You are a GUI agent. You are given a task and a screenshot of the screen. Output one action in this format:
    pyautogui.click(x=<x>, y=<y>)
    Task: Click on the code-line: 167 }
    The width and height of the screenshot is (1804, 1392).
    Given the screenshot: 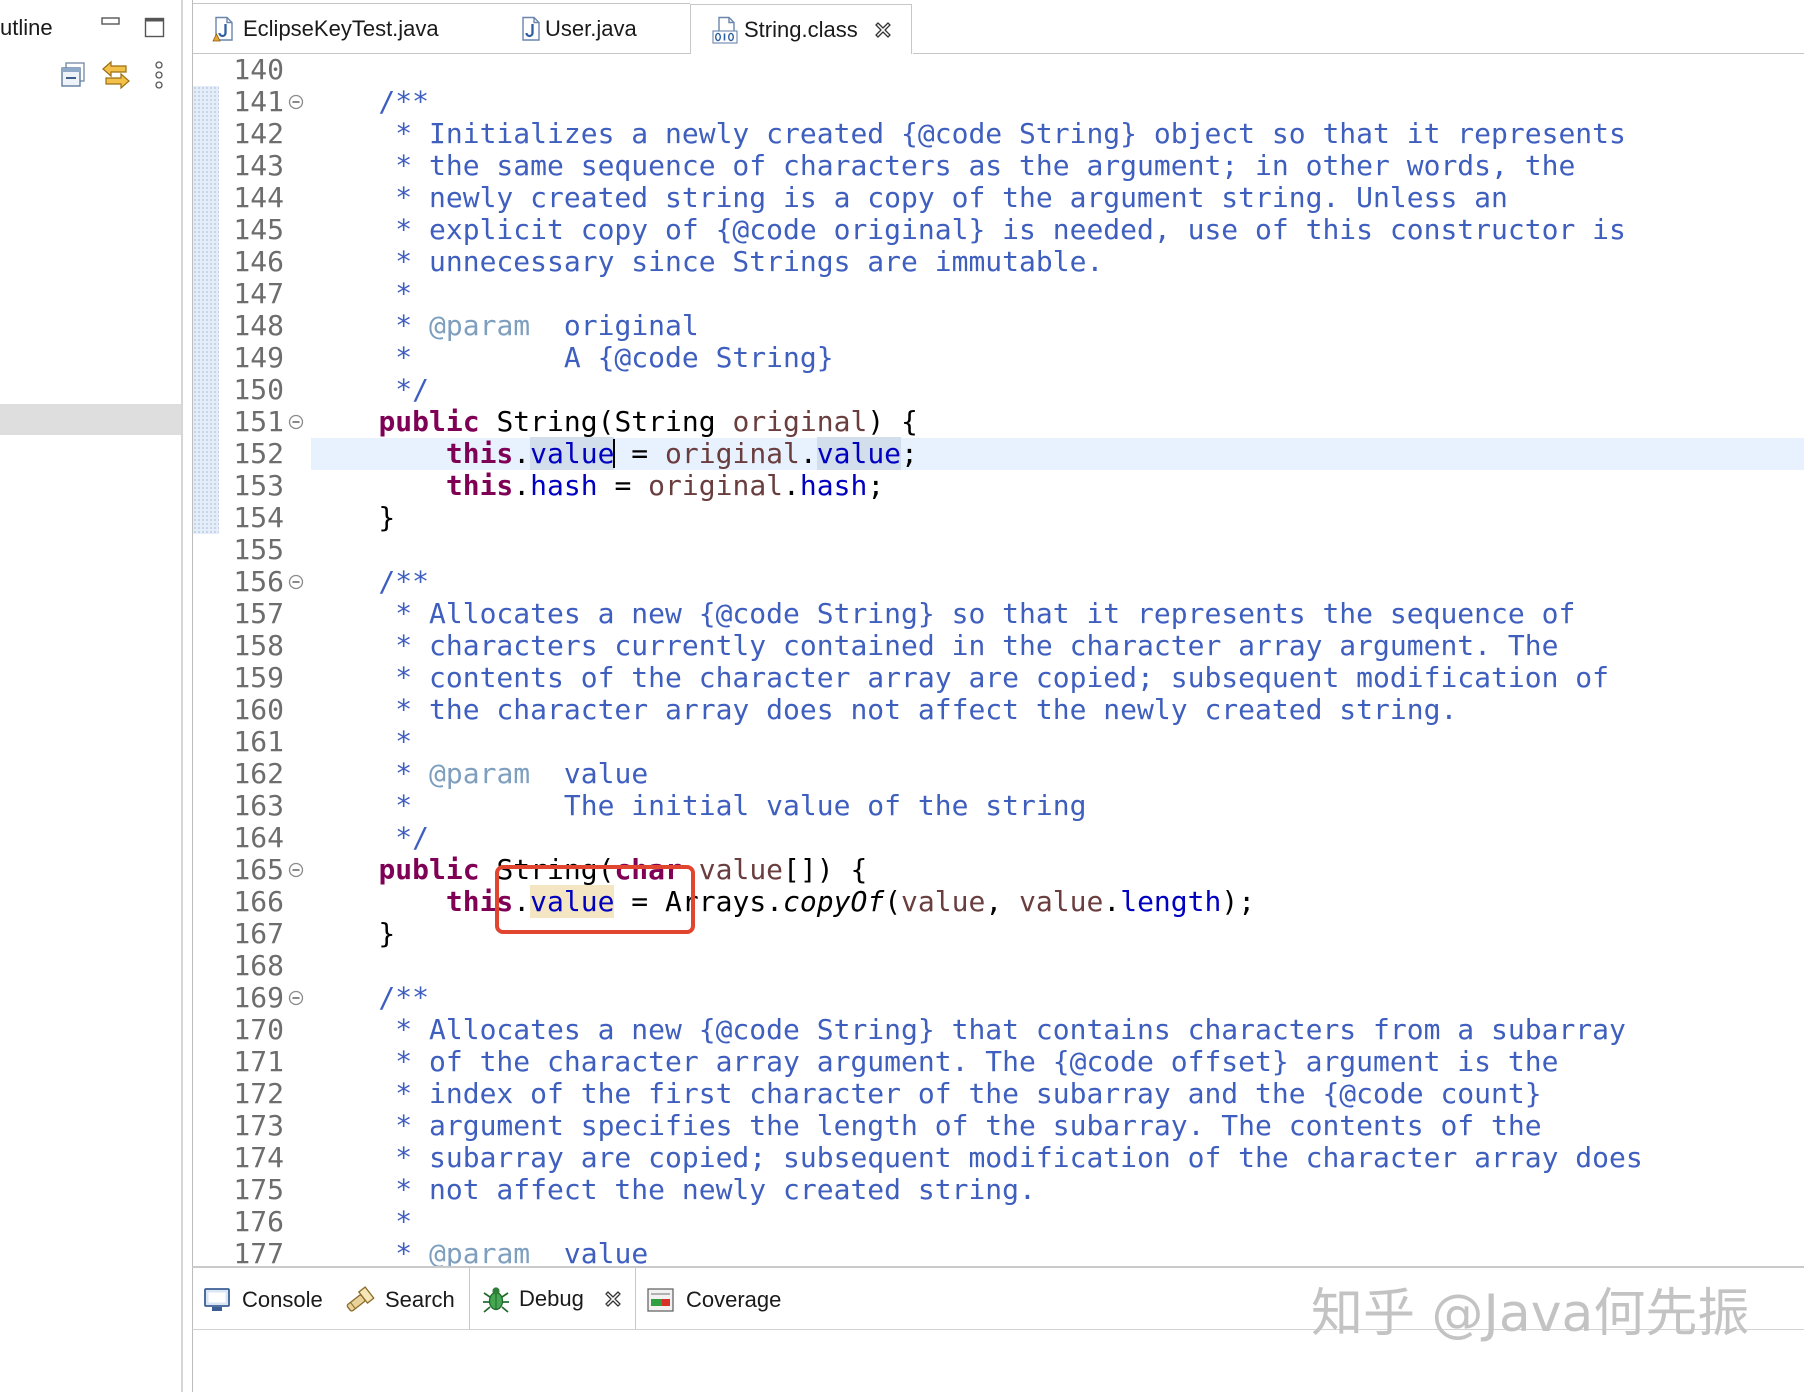 What is the action you would take?
    pyautogui.click(x=998, y=934)
    